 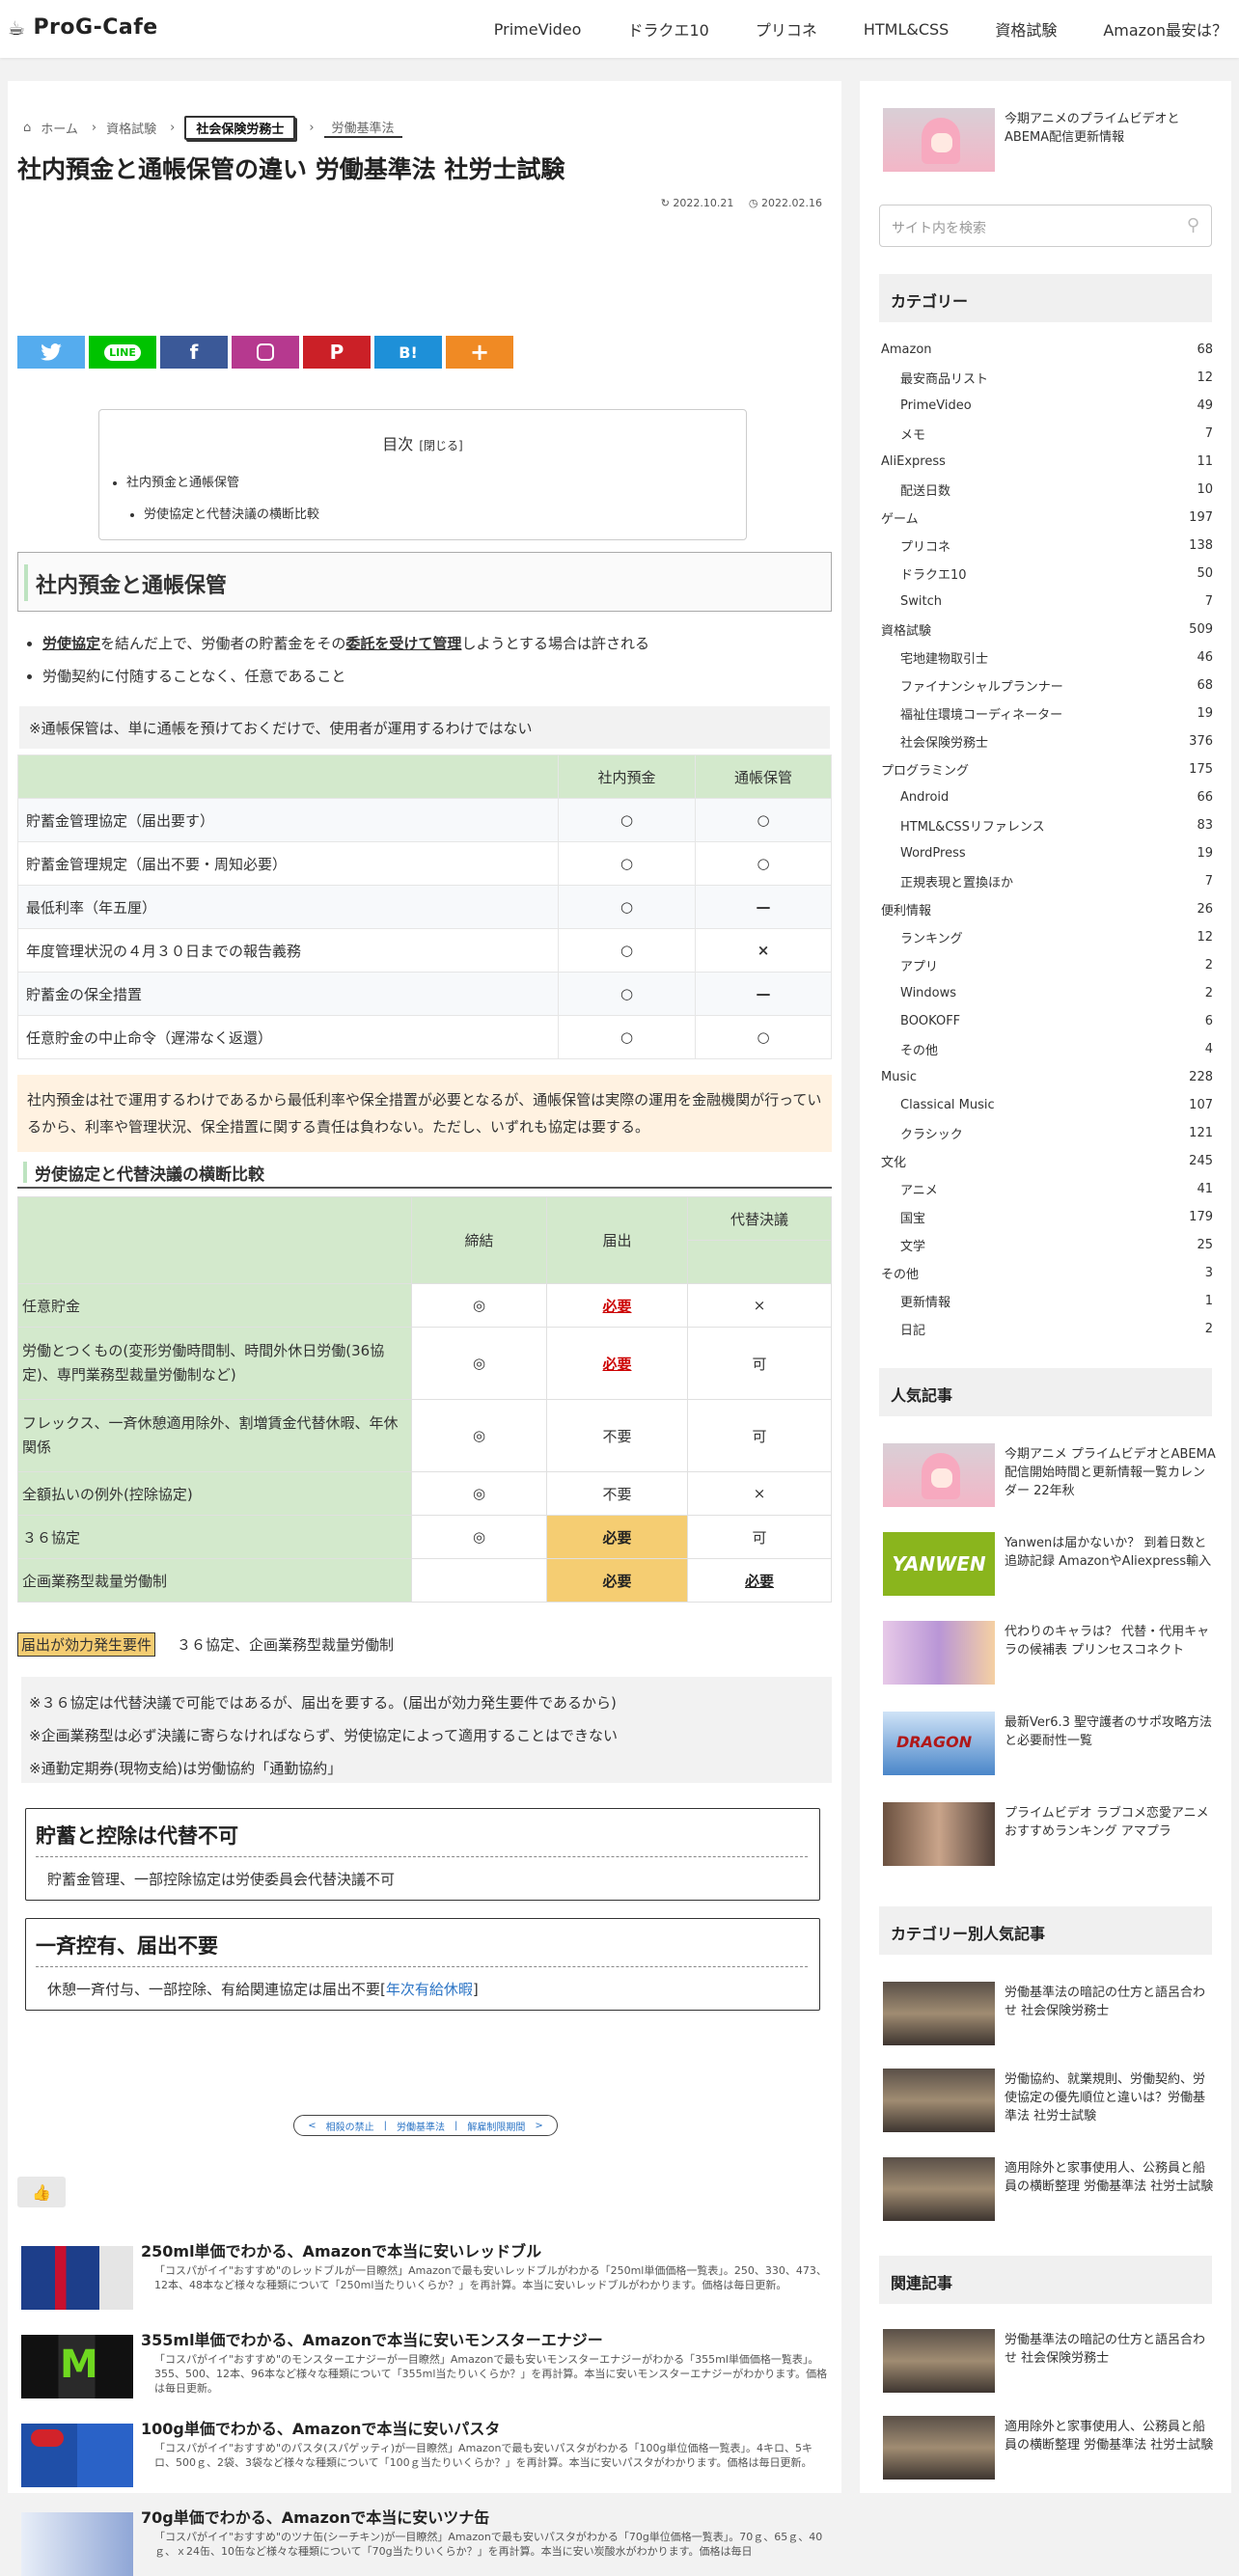 I want to click on nav-htmlcss: HTML&CSS, so click(x=906, y=30).